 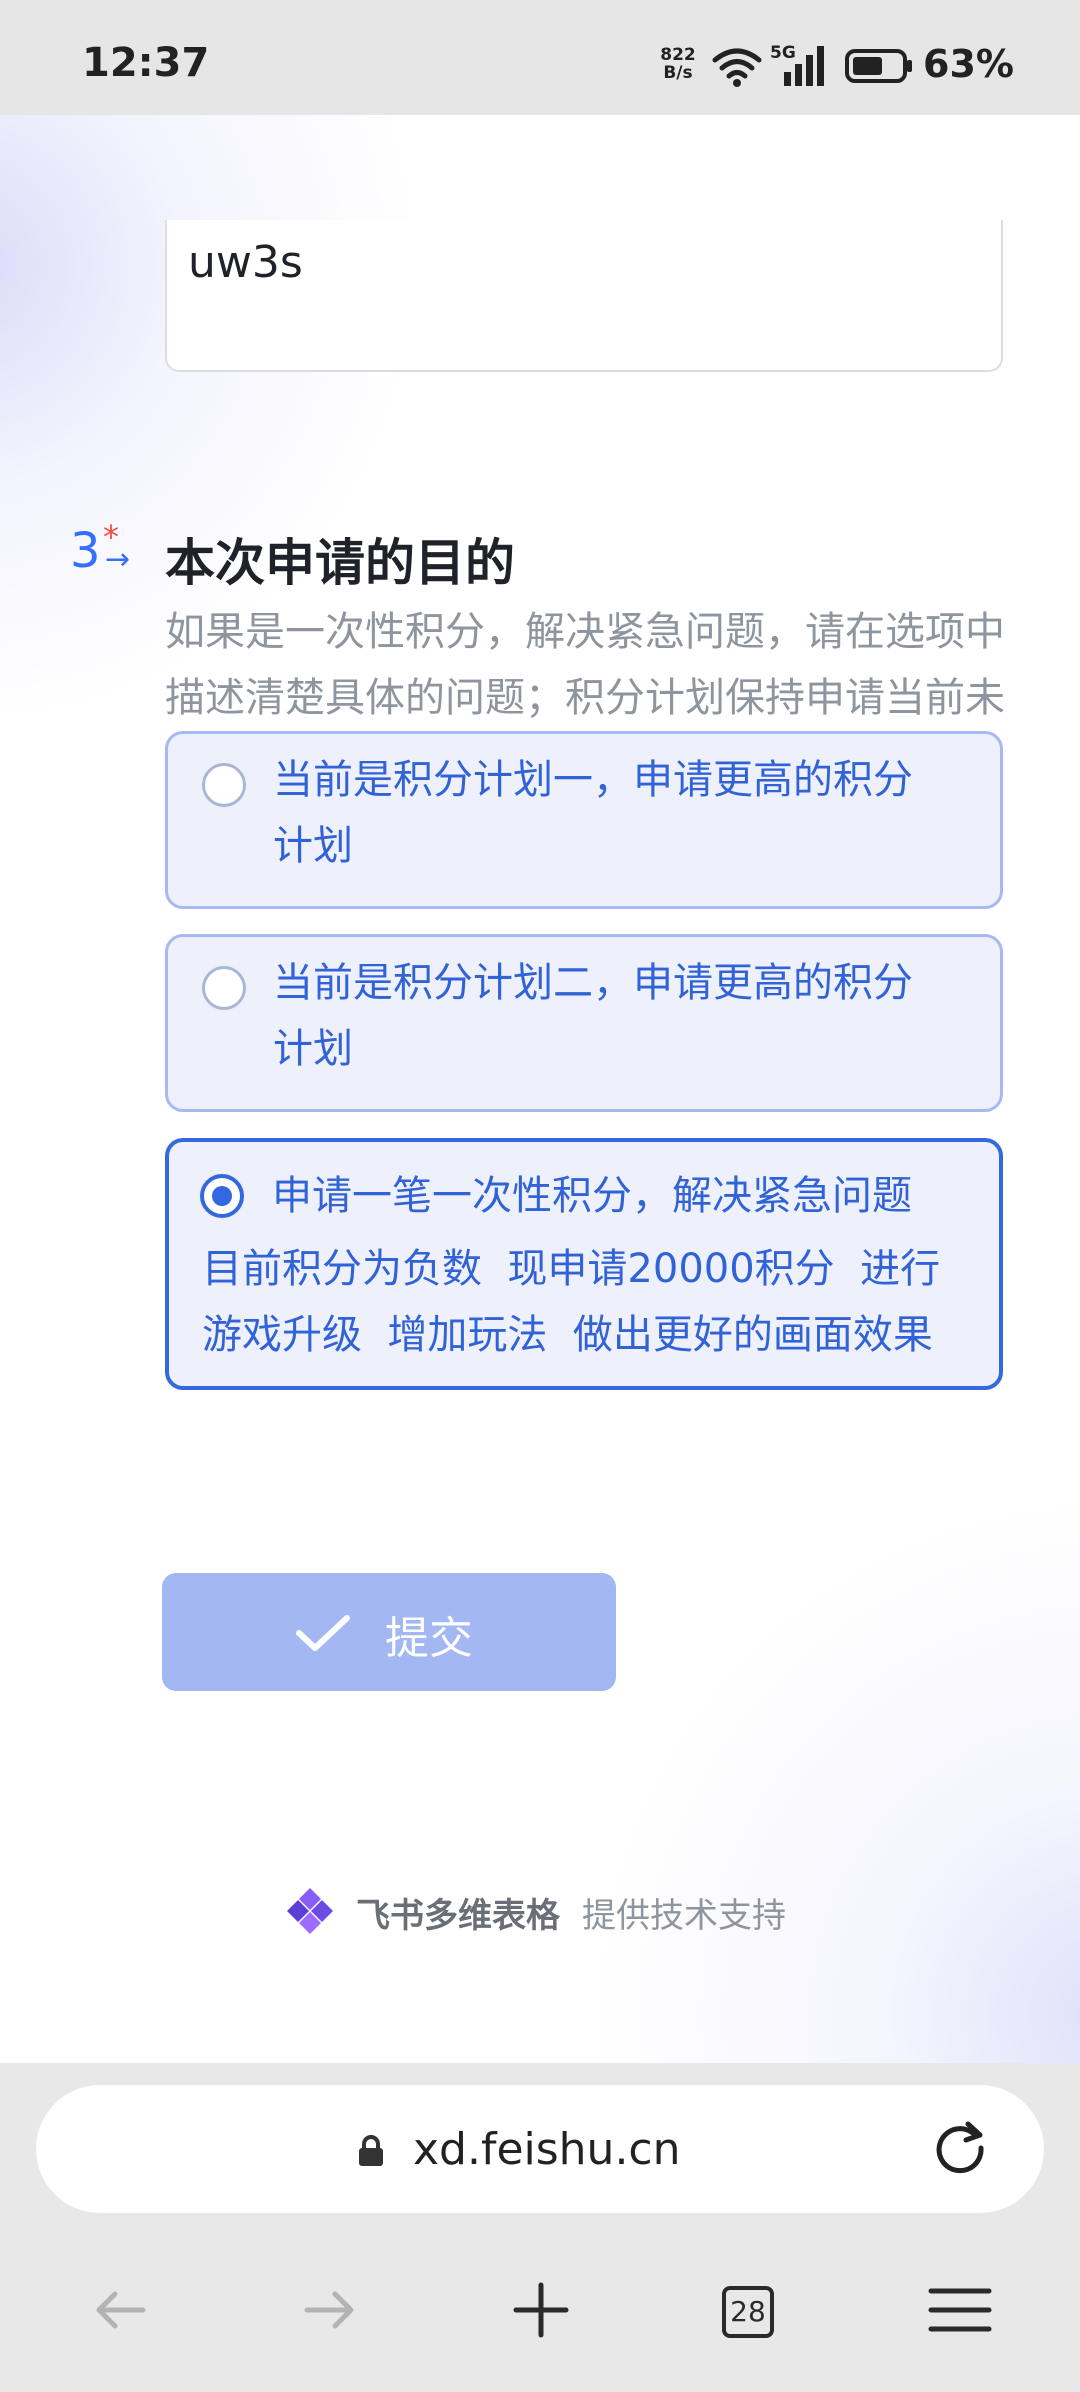 What do you see at coordinates (330, 2310) in the screenshot?
I see `forward-icon` at bounding box center [330, 2310].